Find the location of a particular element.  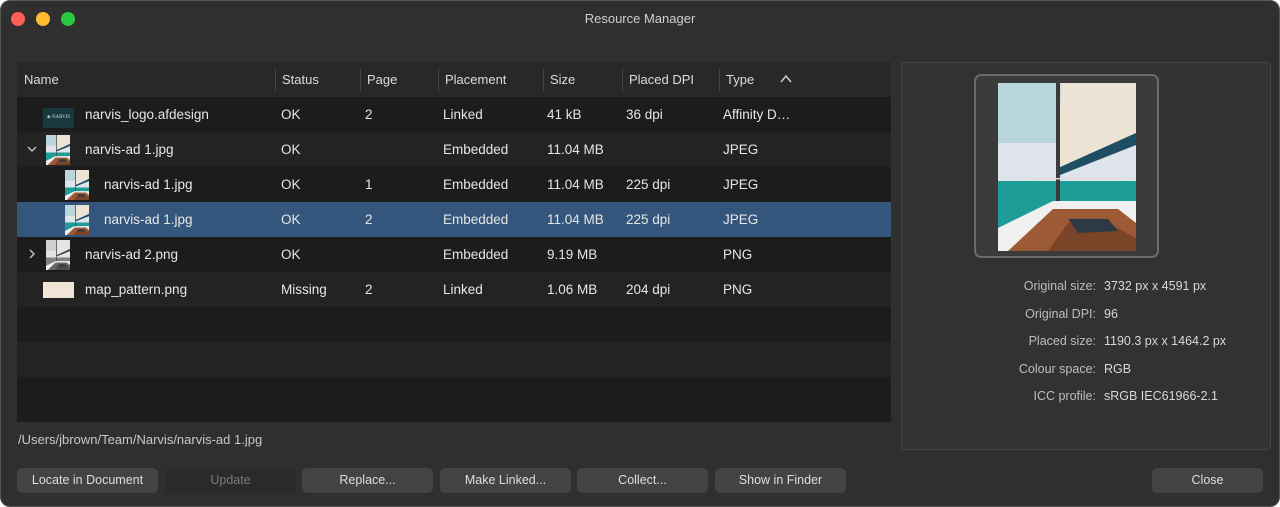

show-in-finder-button: Show in Finder is located at coordinates (780, 480).